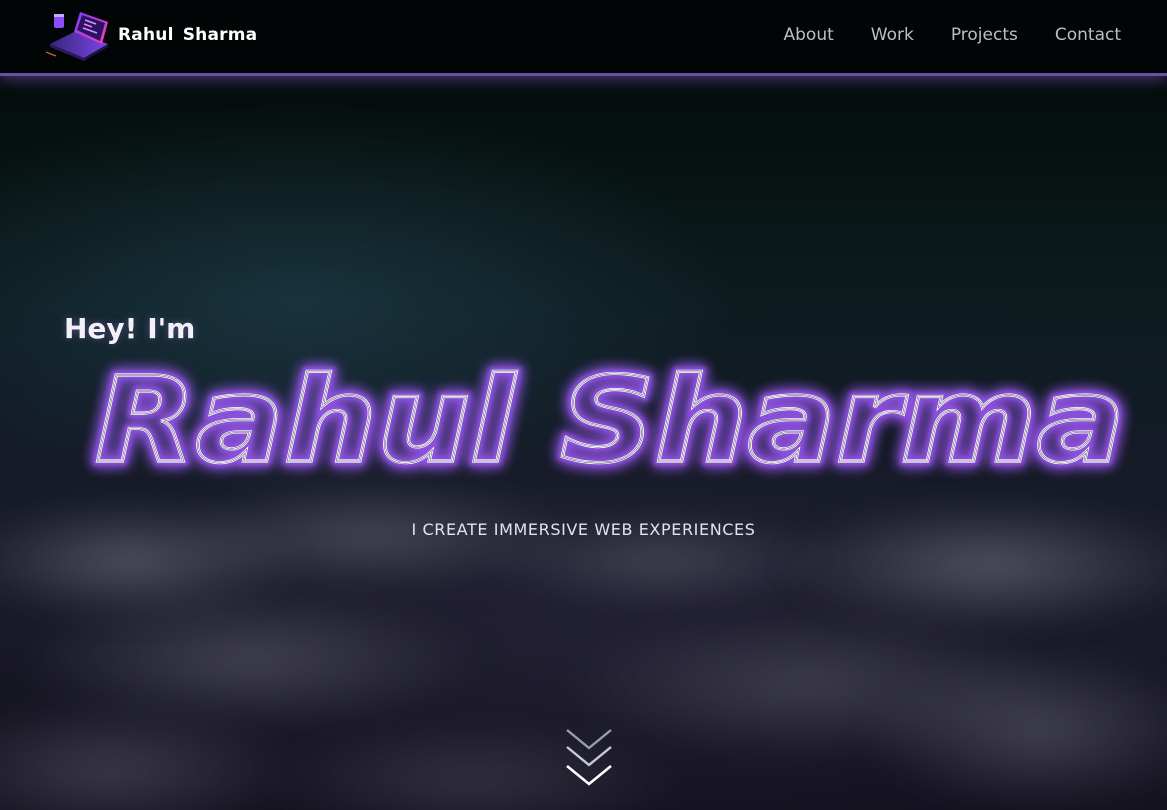 The image size is (1167, 810). I want to click on brand-name: Rahul Sharma, so click(188, 35).